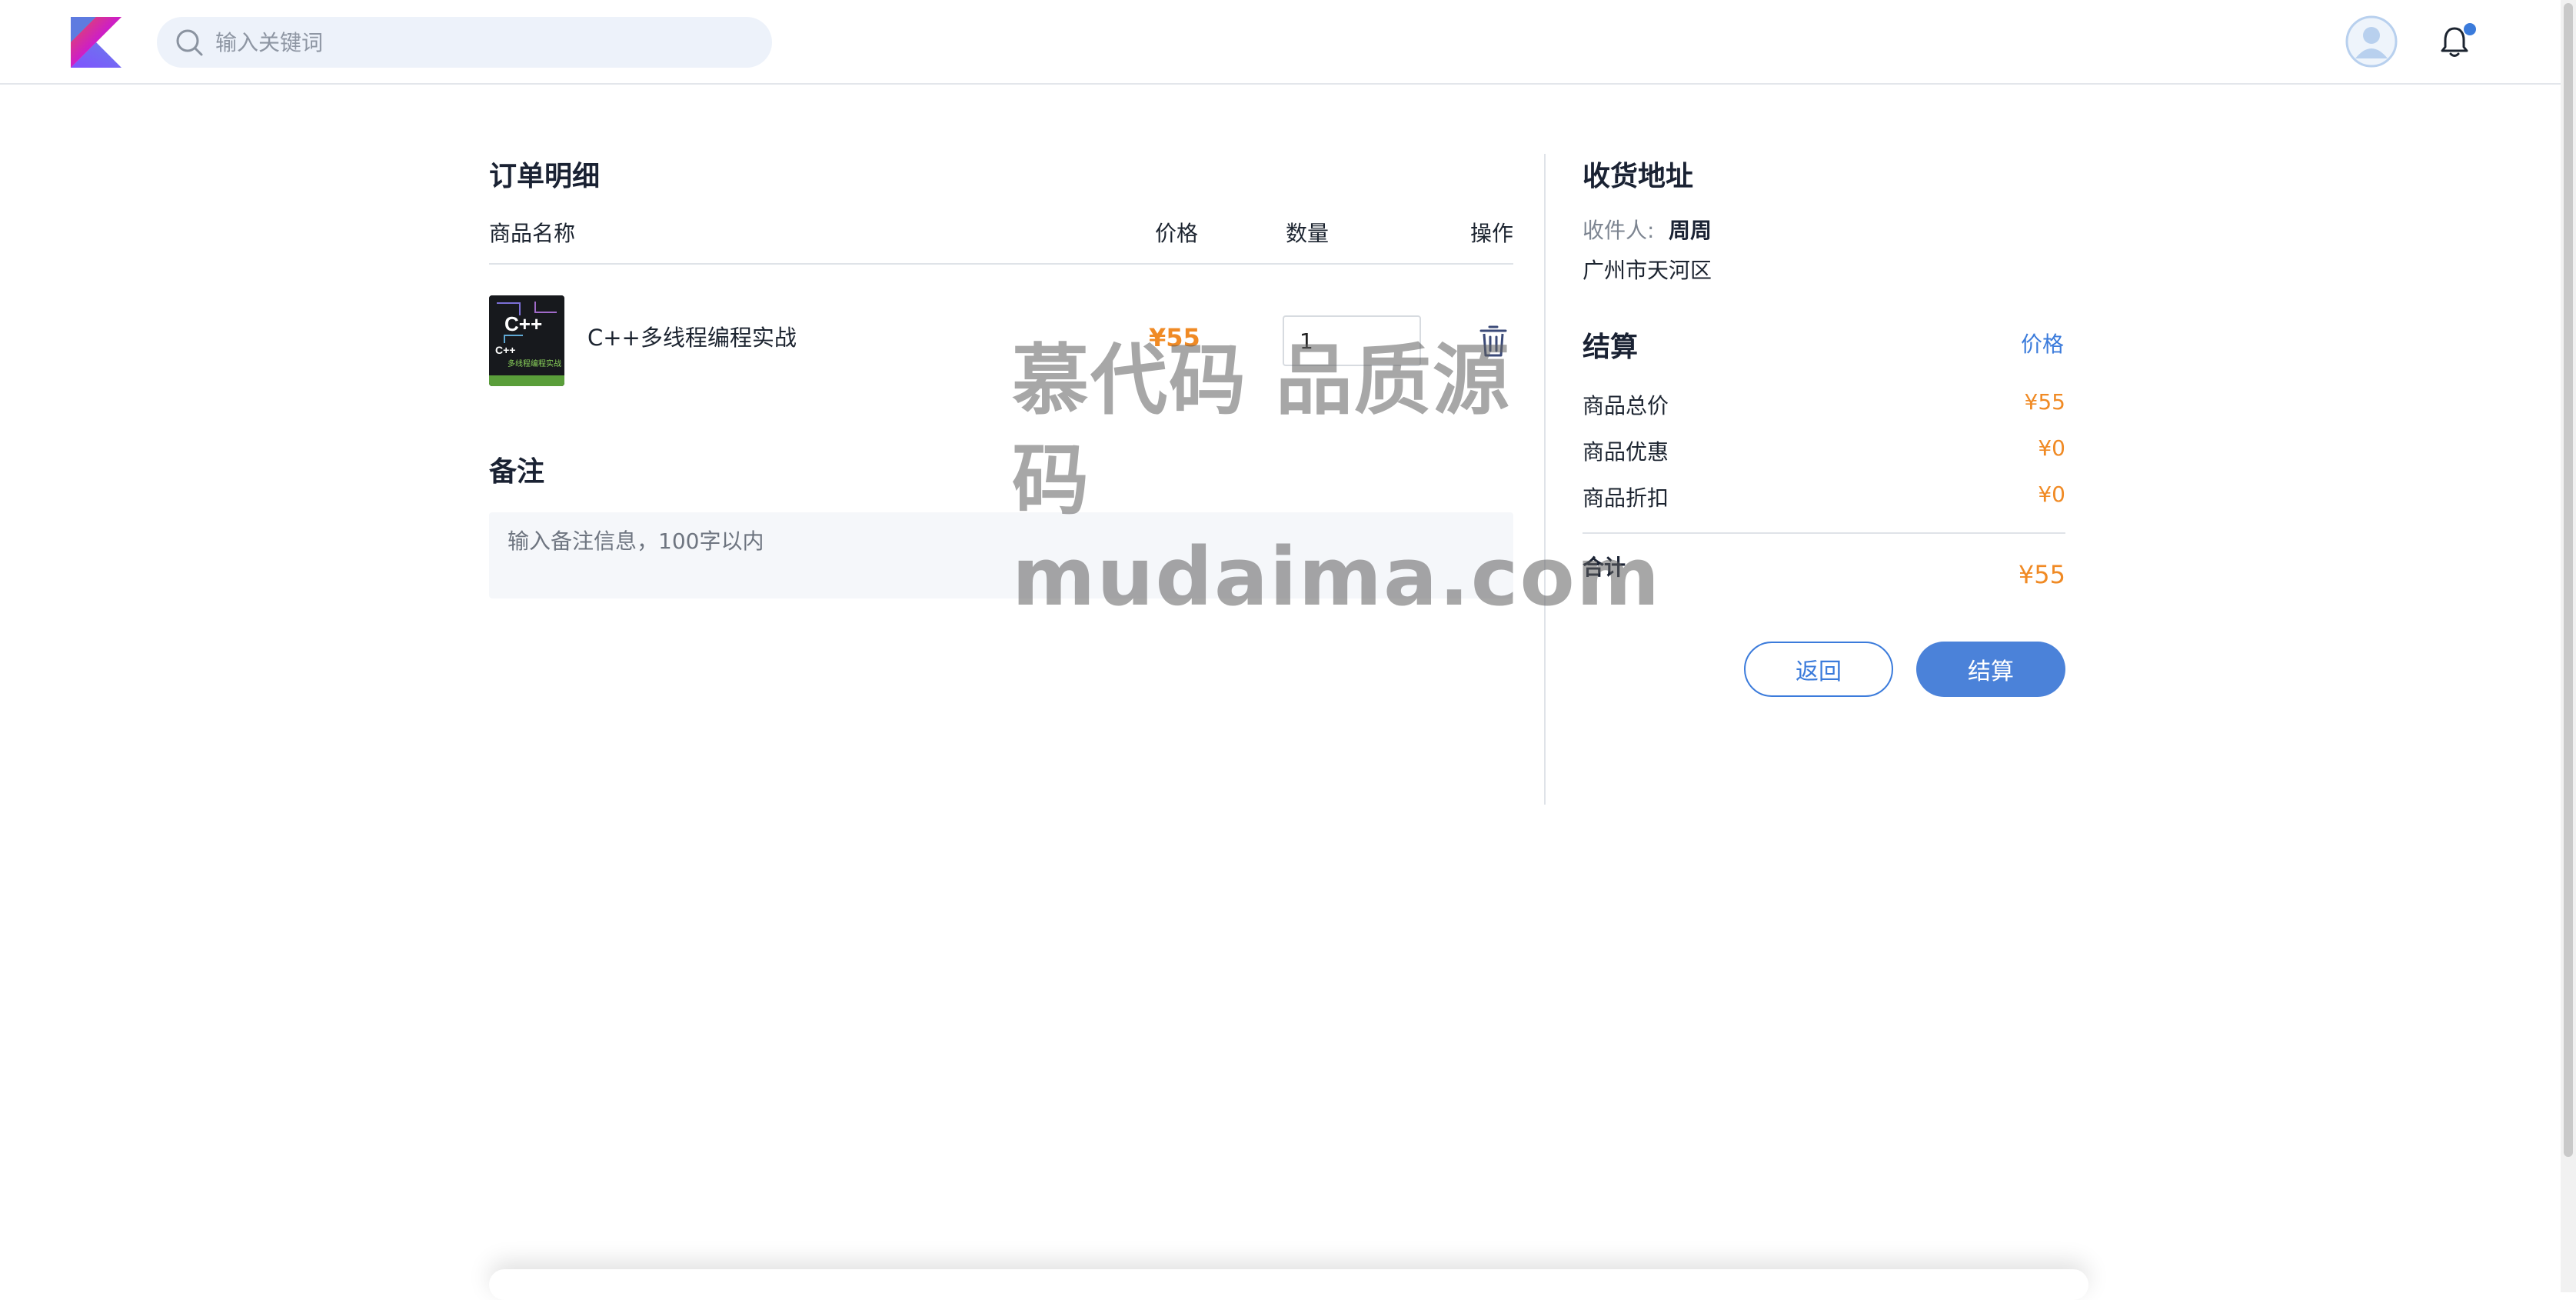 The height and width of the screenshot is (1300, 2576). Describe the element at coordinates (1604, 567) in the screenshot. I see `total-label: 合计` at that location.